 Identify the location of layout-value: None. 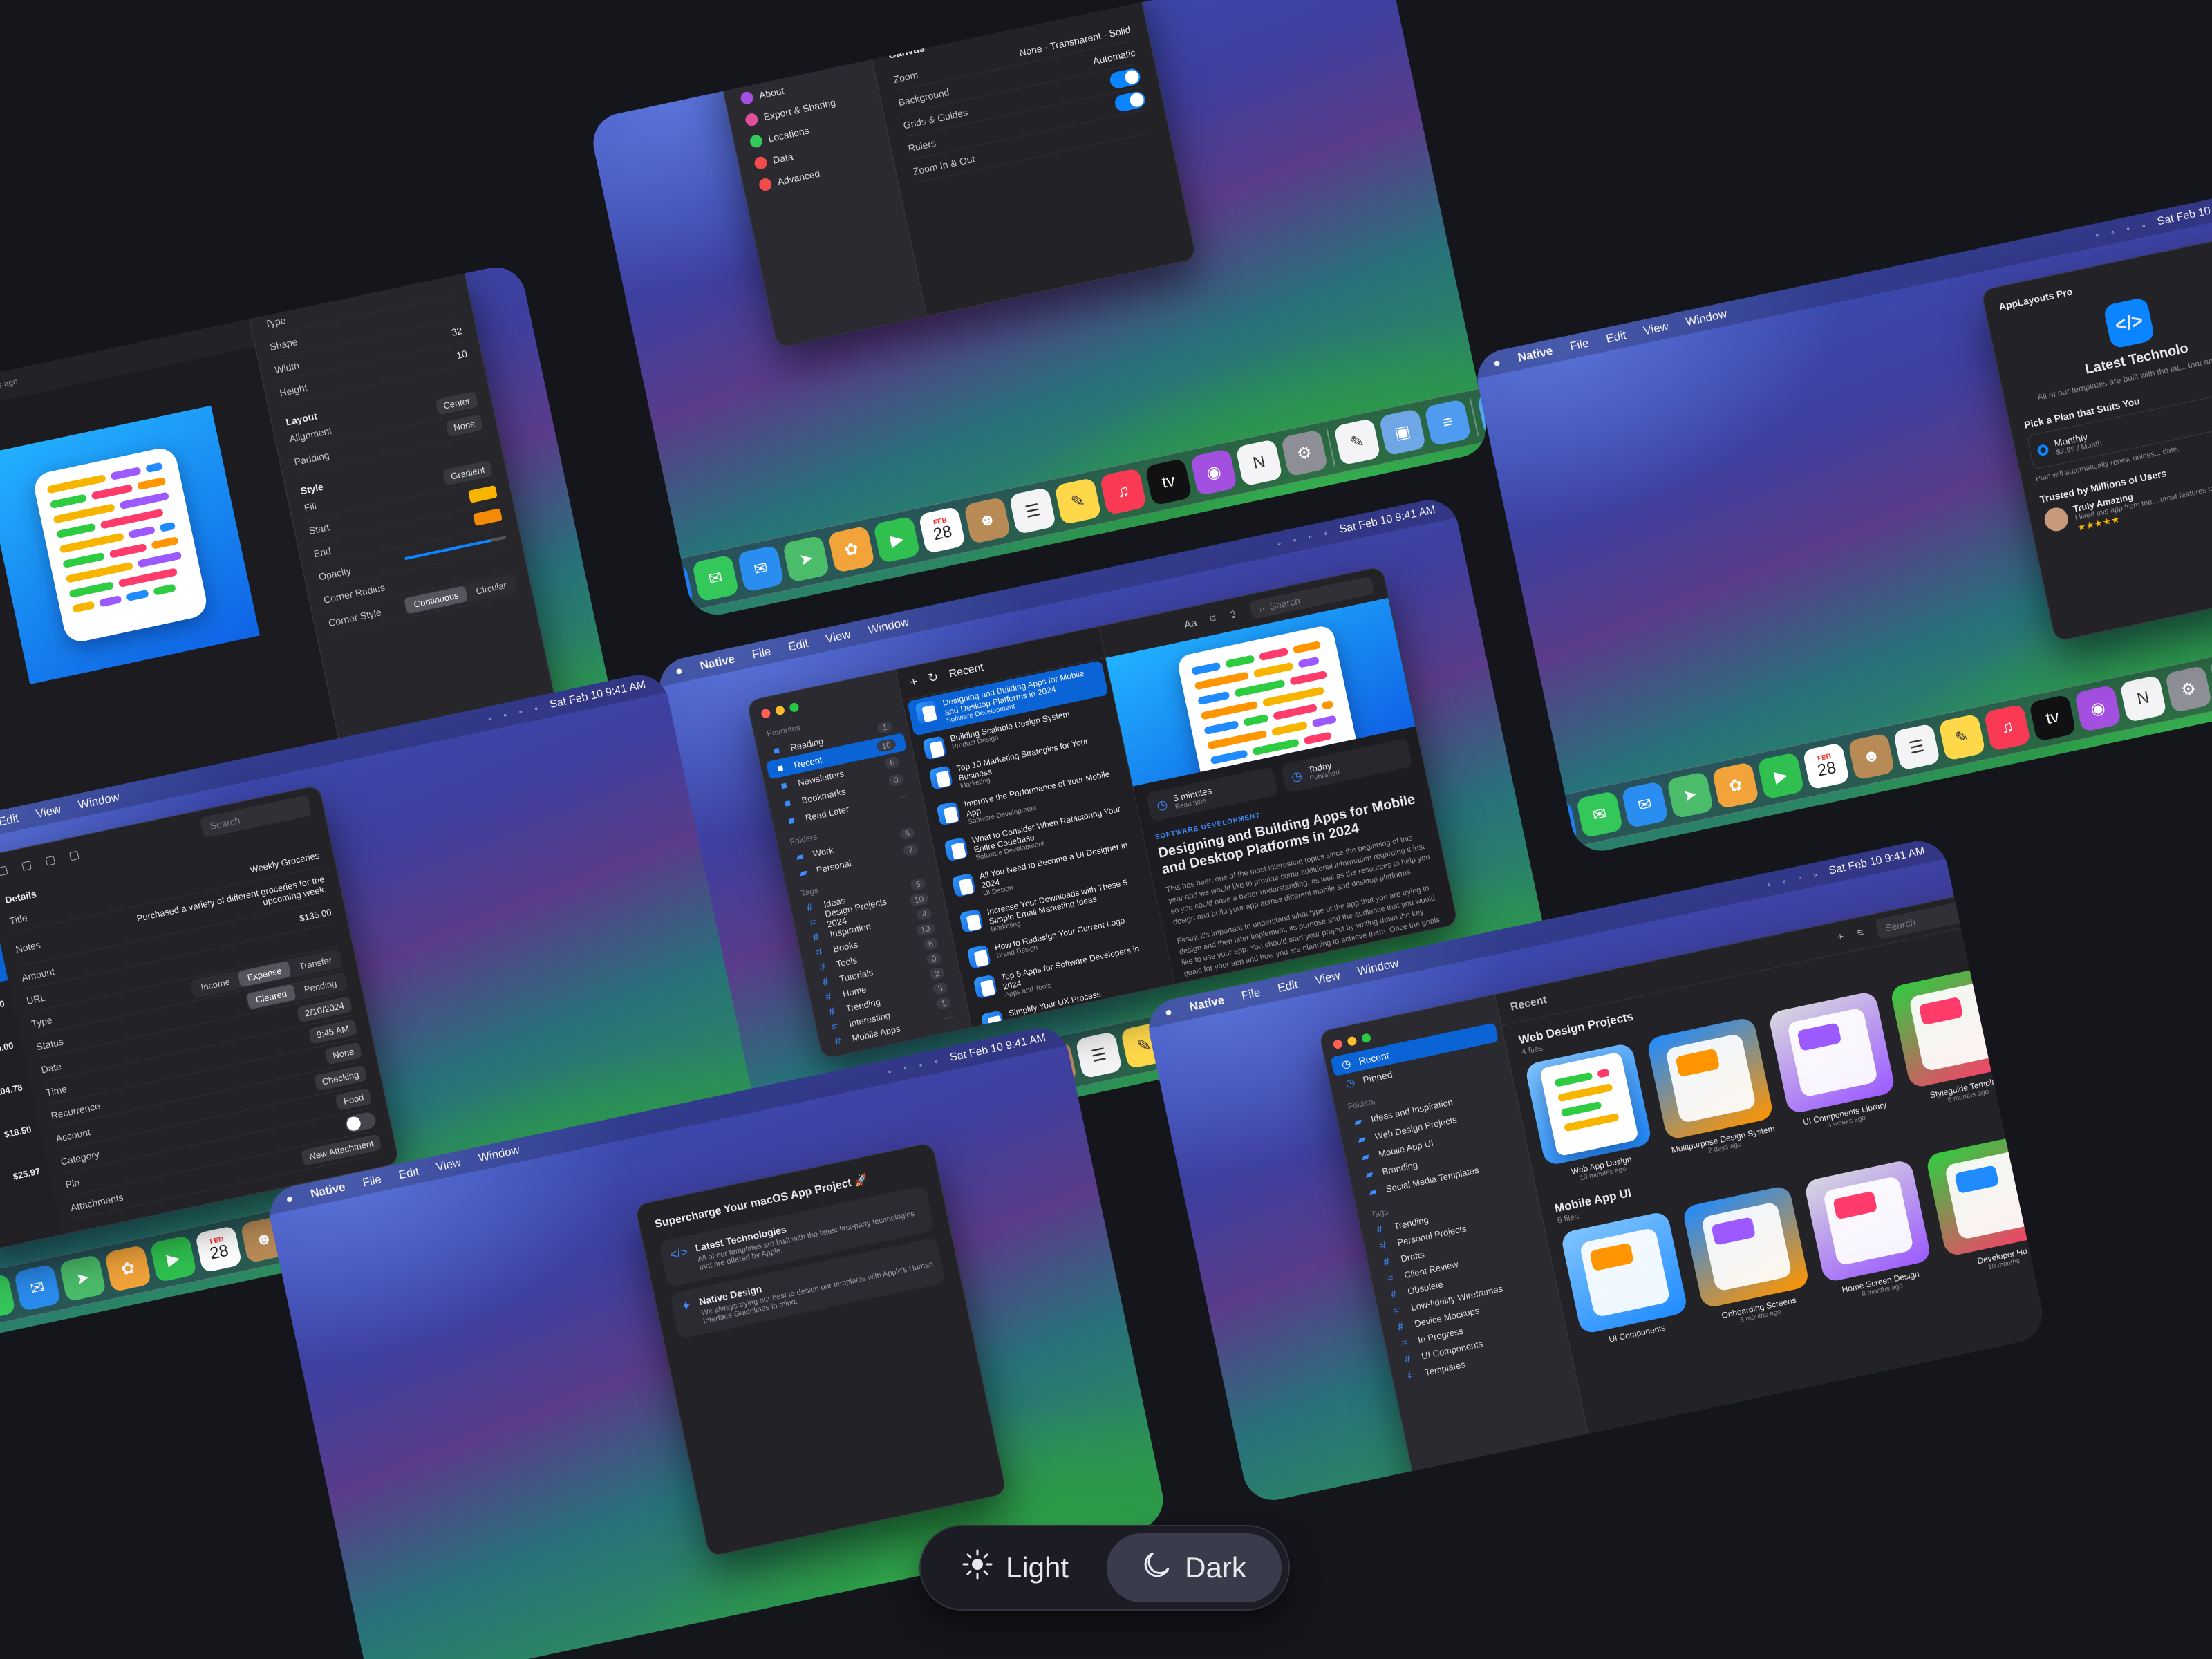
(465, 426).